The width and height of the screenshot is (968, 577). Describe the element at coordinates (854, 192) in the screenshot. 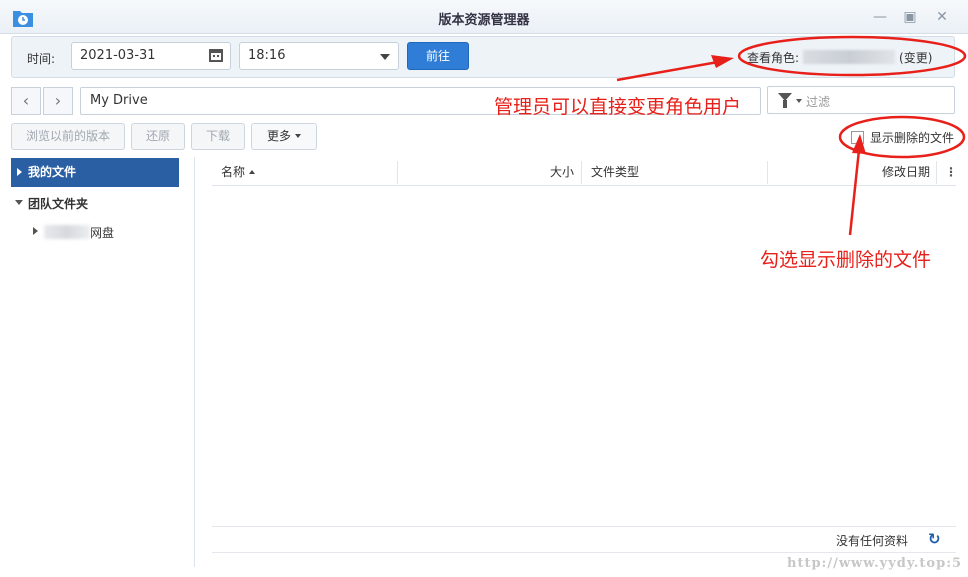

I see `checkbox-arrow-shaft` at that location.